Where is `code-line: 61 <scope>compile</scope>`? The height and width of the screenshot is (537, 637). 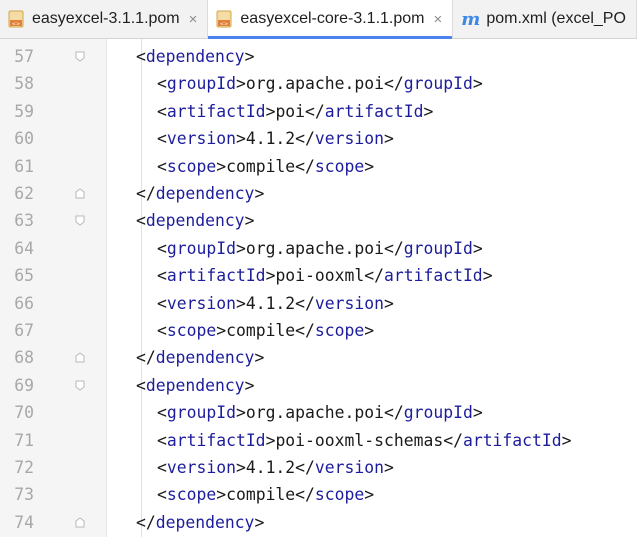
code-line: 61 <scope>compile</scope> is located at coordinates (318, 166).